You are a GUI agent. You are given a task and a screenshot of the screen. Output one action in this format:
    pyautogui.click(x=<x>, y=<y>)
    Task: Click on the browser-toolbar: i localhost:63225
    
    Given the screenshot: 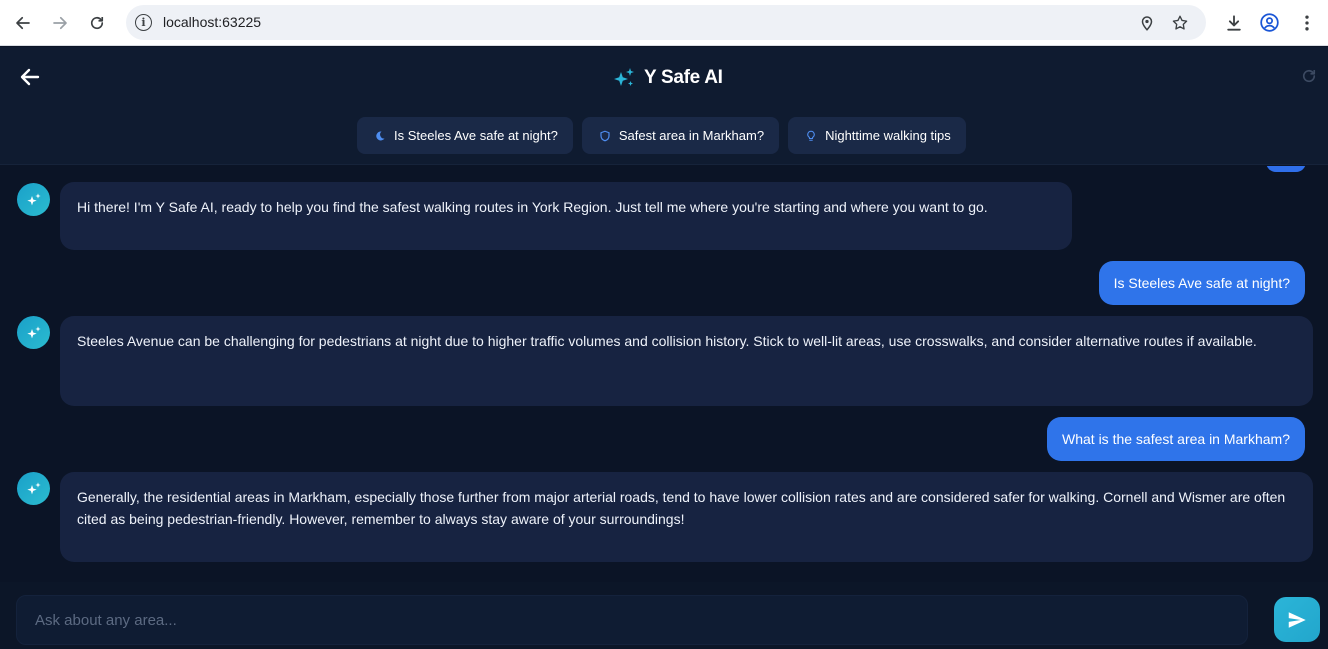 What is the action you would take?
    pyautogui.click(x=664, y=23)
    